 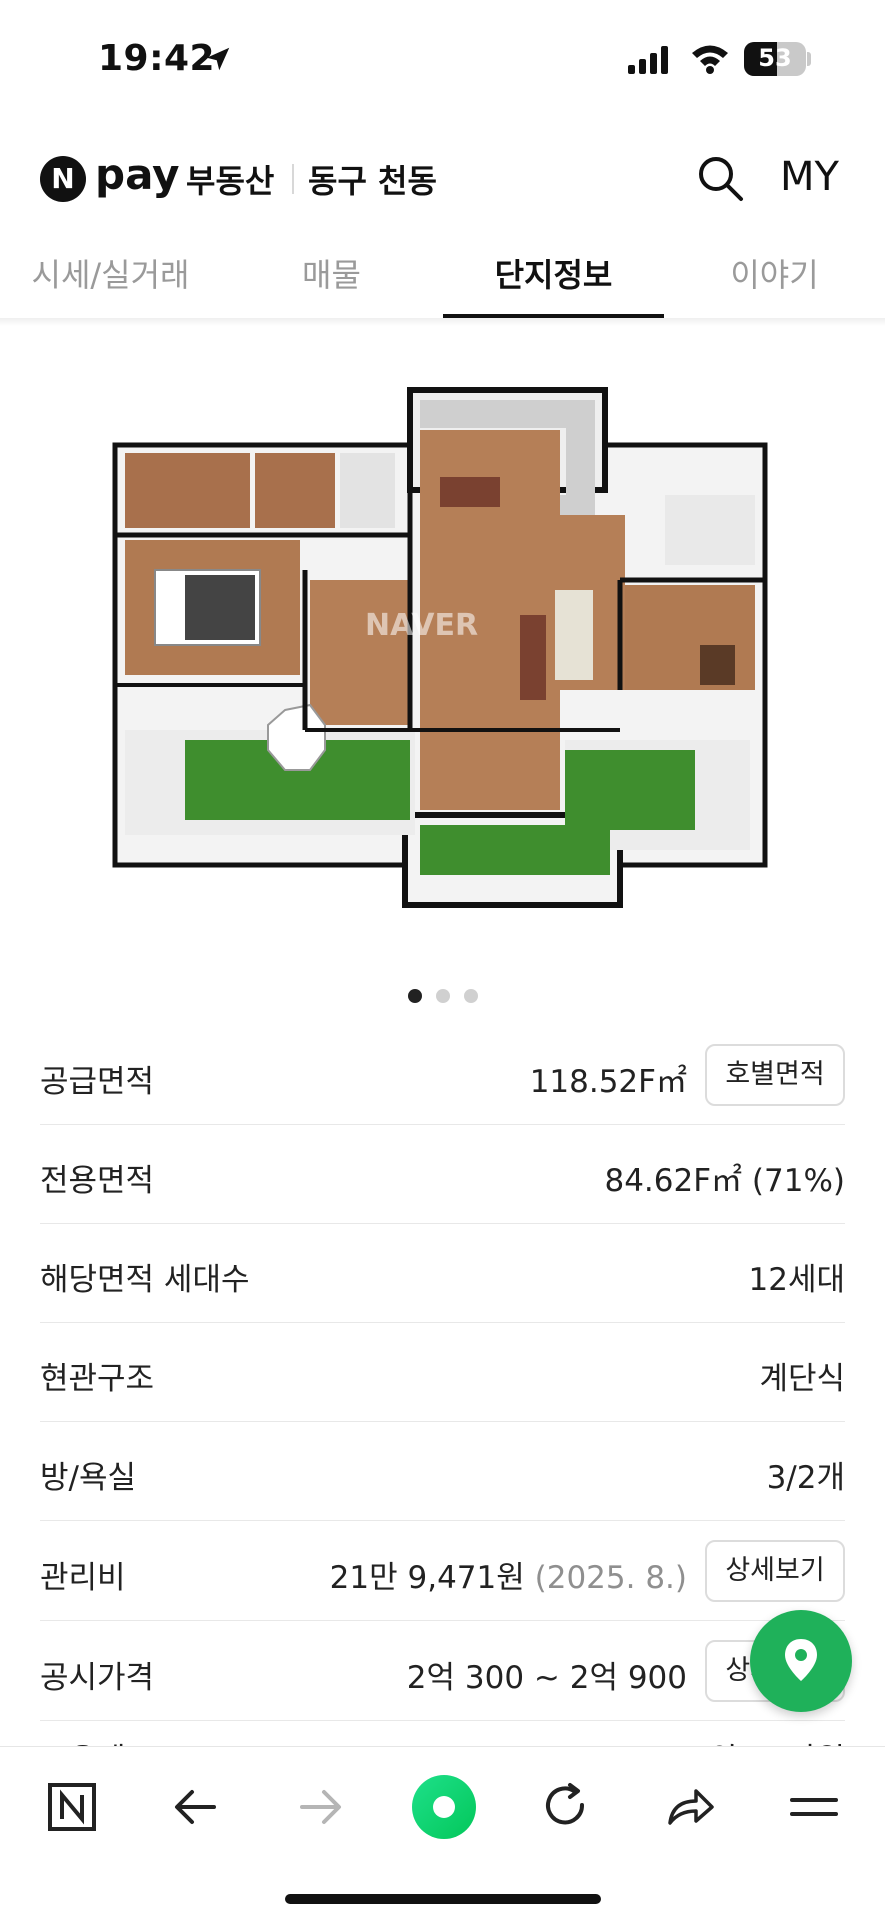 I want to click on naver-n-icon, so click(x=72, y=1807).